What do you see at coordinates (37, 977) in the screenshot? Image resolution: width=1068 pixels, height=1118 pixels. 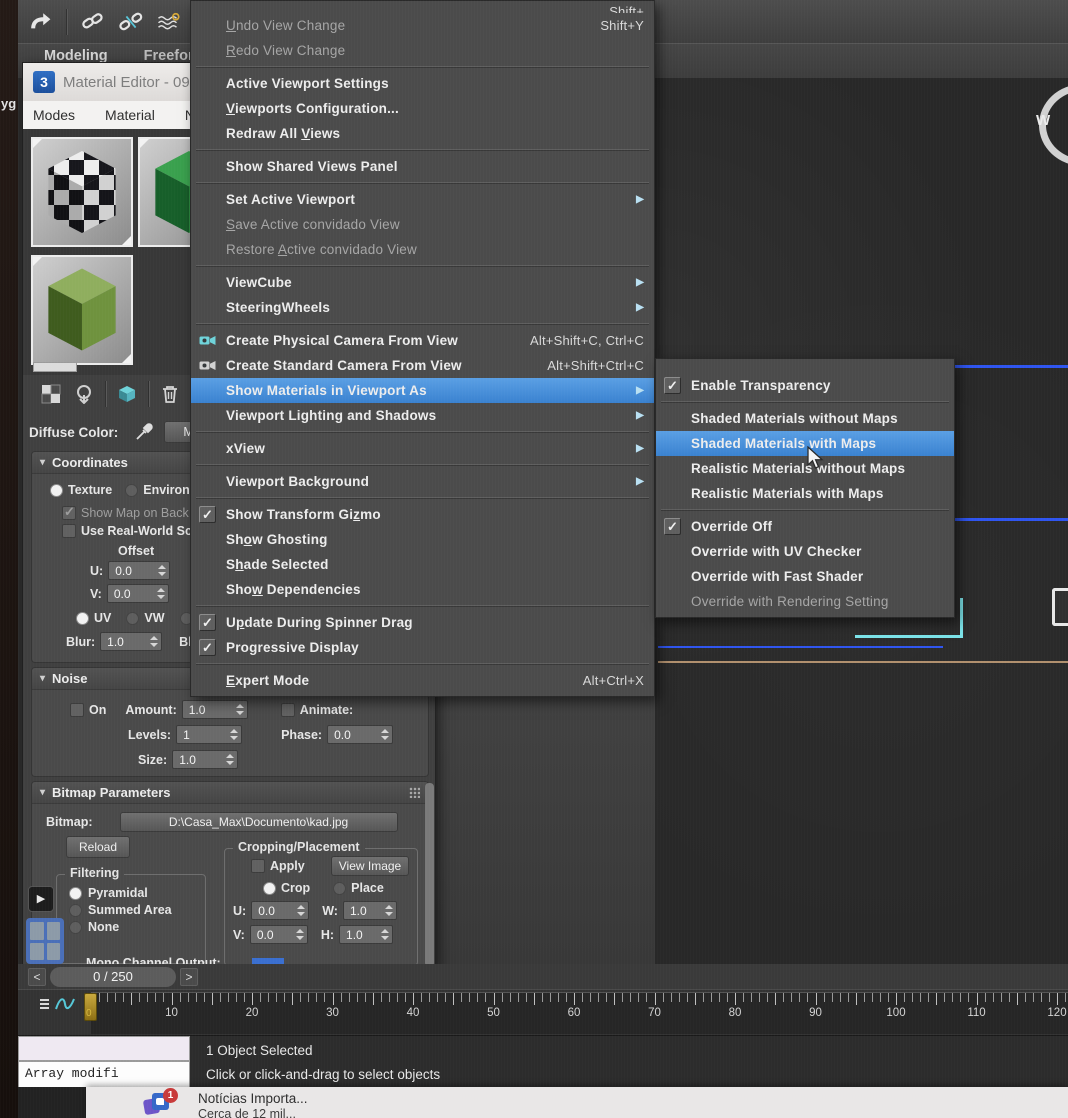 I see `previous-frame-button: <` at bounding box center [37, 977].